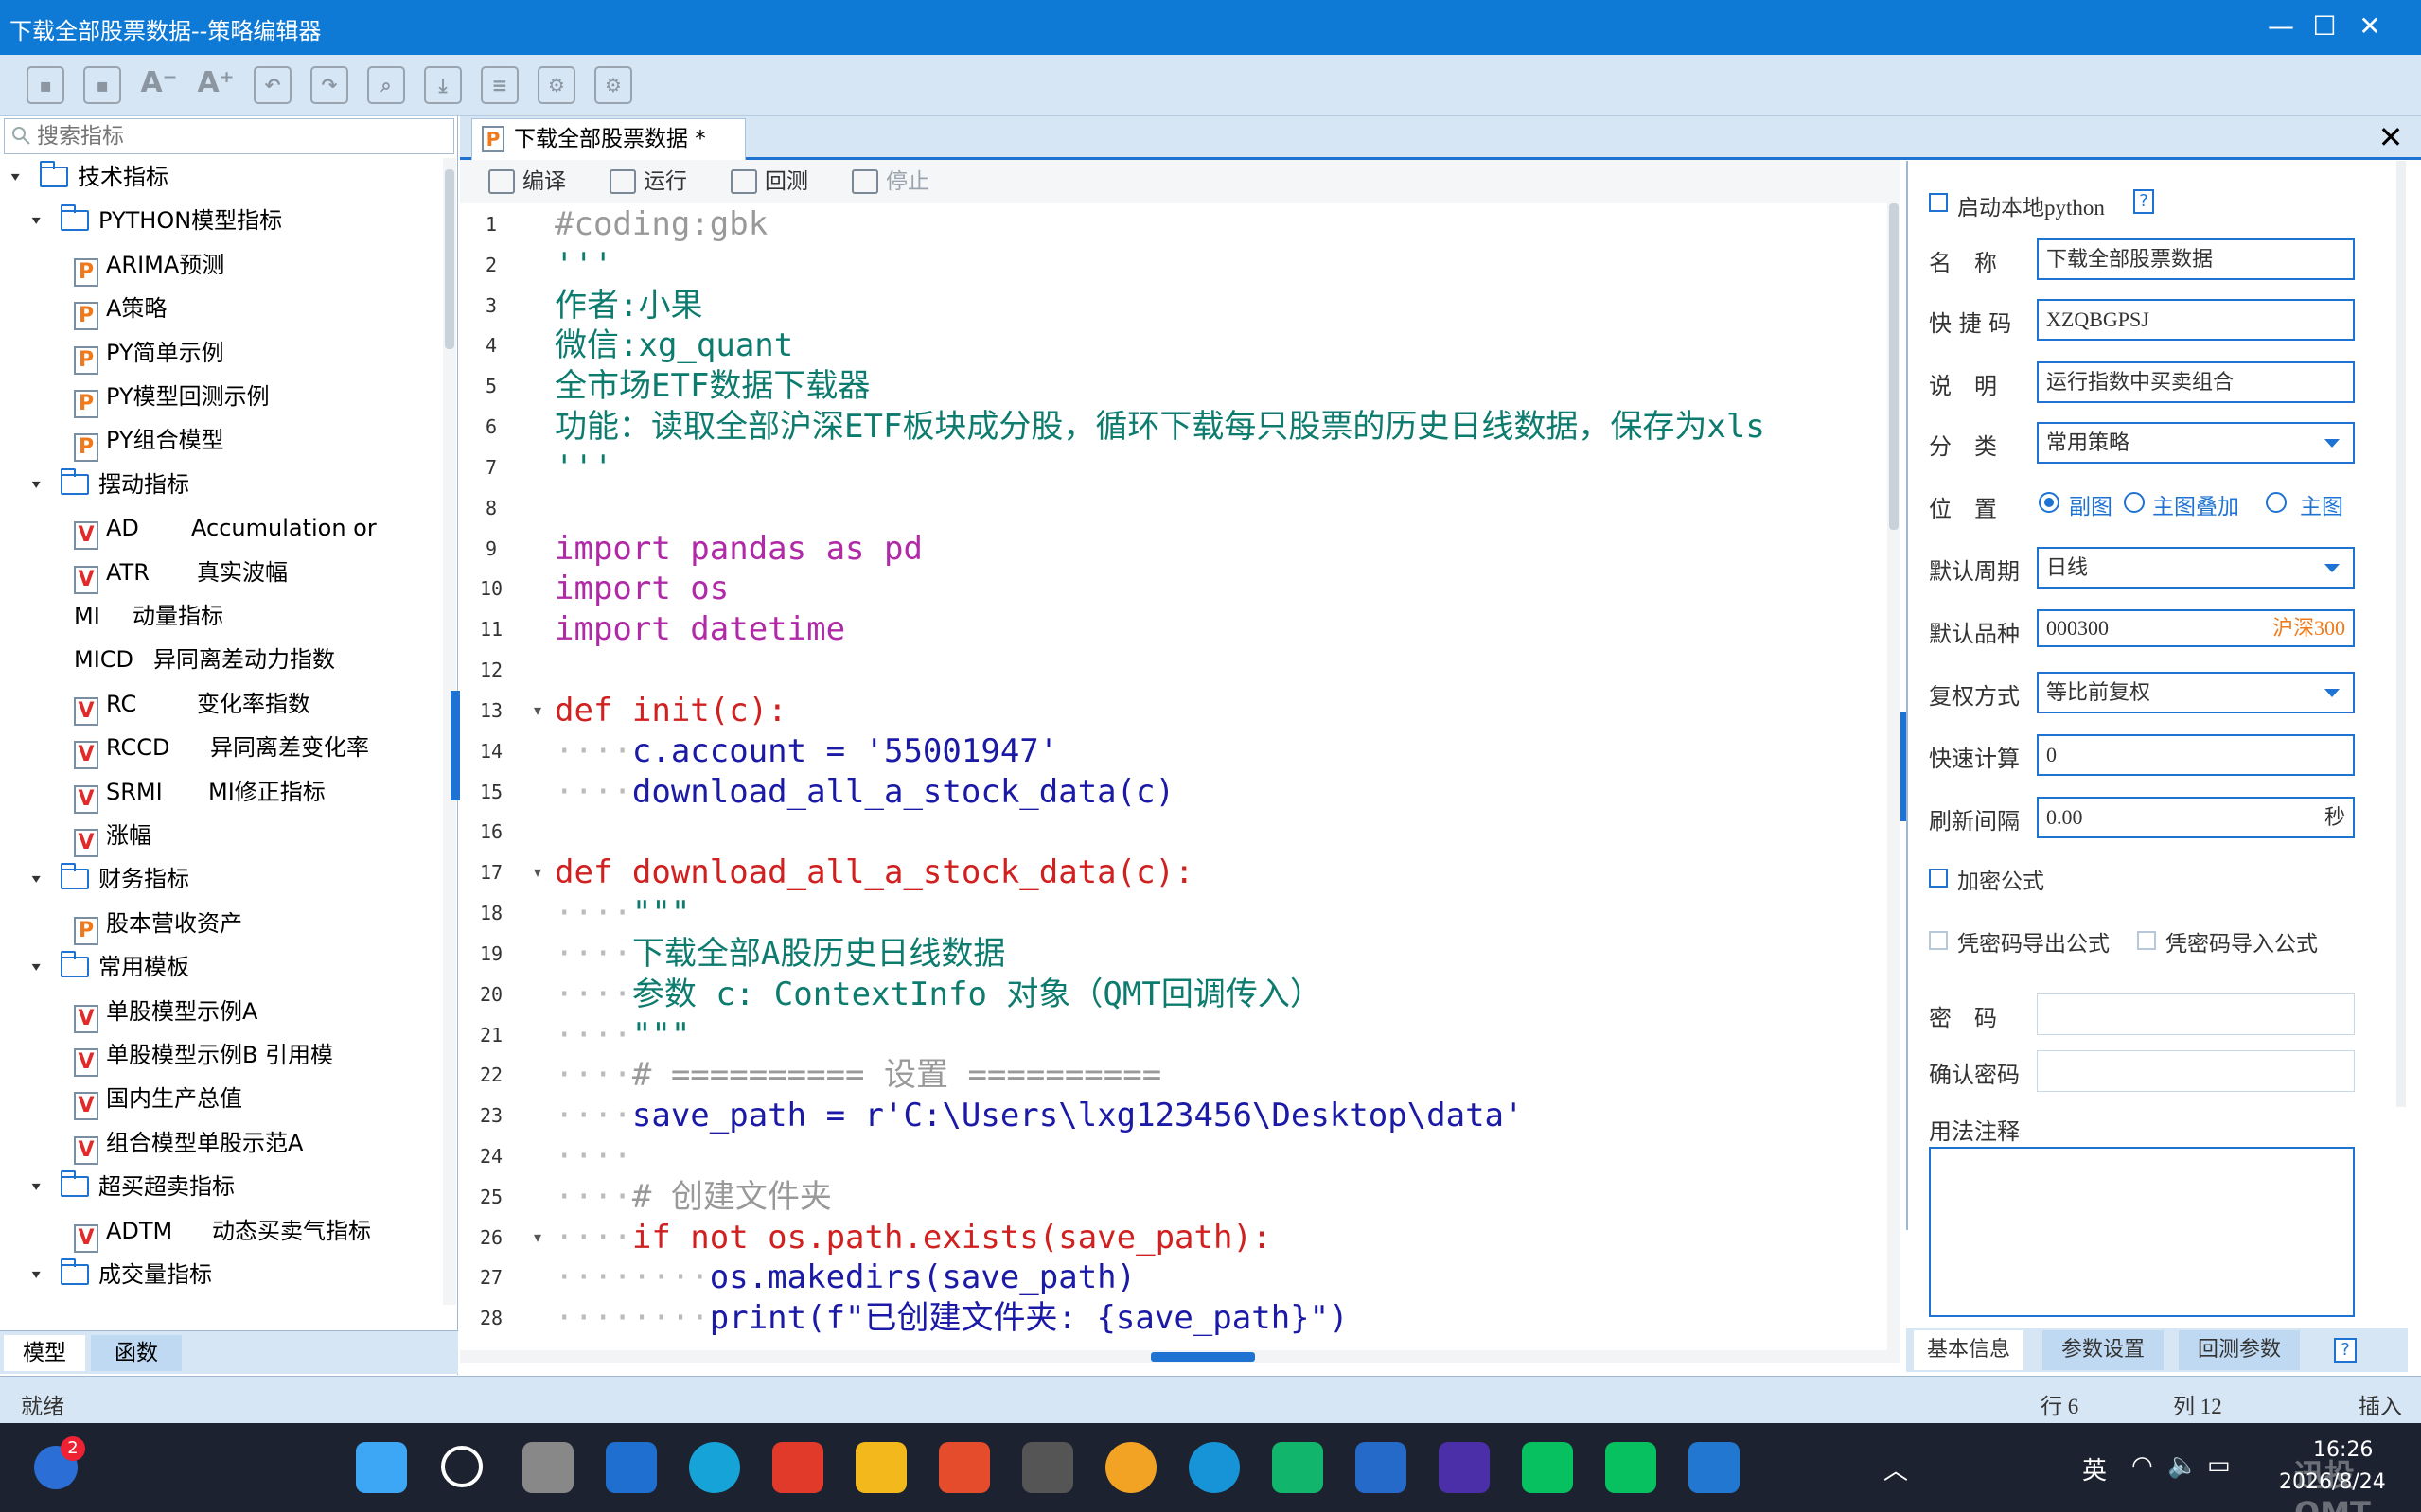  What do you see at coordinates (2196, 320) in the screenshot?
I see `shortcut-field: XZQBGPSJ` at bounding box center [2196, 320].